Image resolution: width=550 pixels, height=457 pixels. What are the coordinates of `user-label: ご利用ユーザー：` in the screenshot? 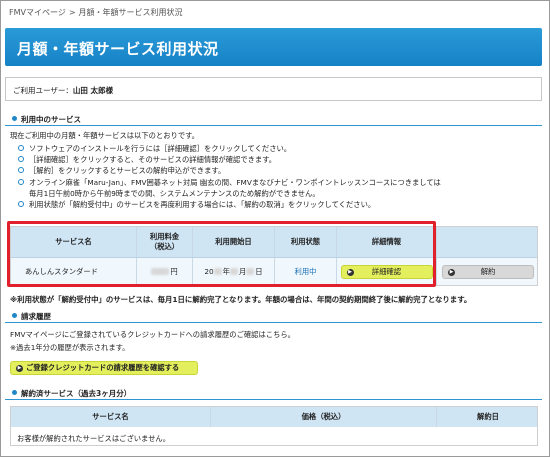 It's located at (43, 90).